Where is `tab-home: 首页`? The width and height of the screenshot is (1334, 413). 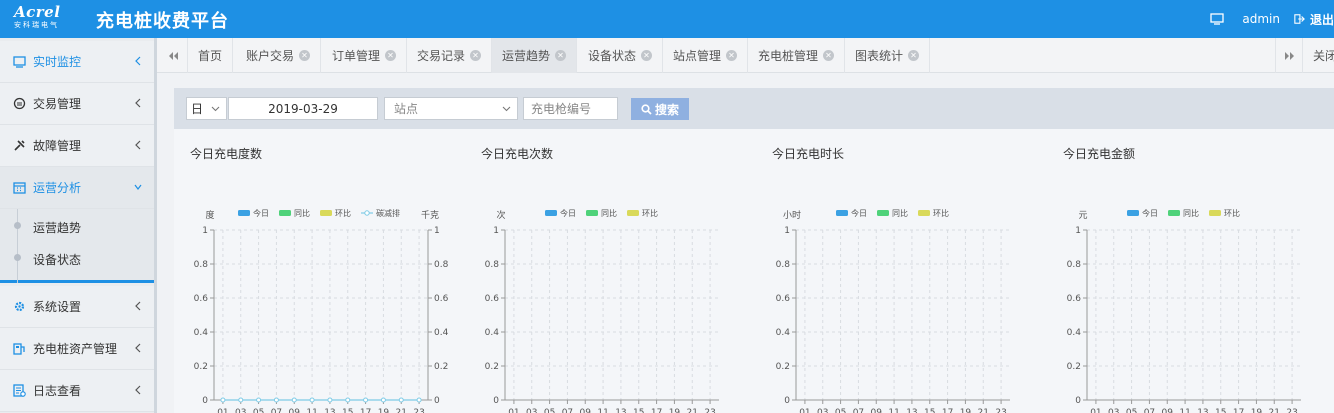
tab-home: 首页 is located at coordinates (211, 55).